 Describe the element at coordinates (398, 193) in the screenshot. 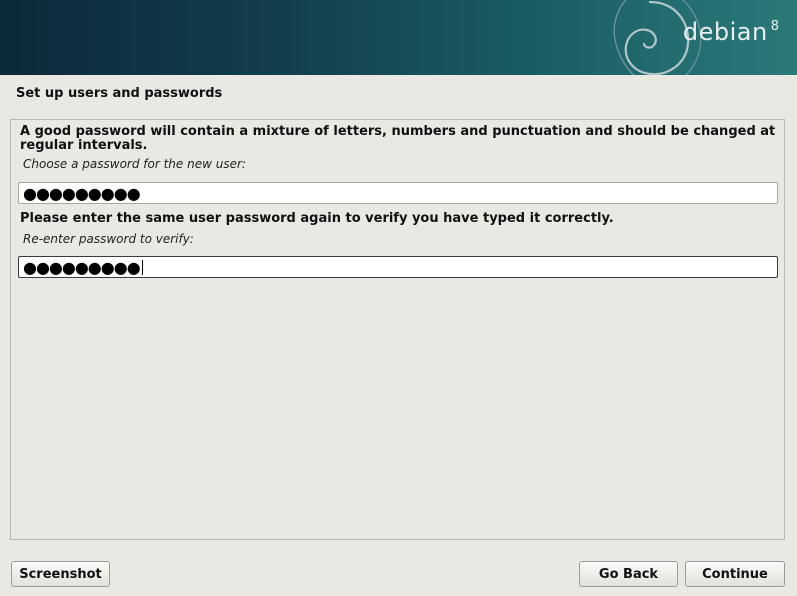

I see `password-input: ●●●●●●●●●` at that location.